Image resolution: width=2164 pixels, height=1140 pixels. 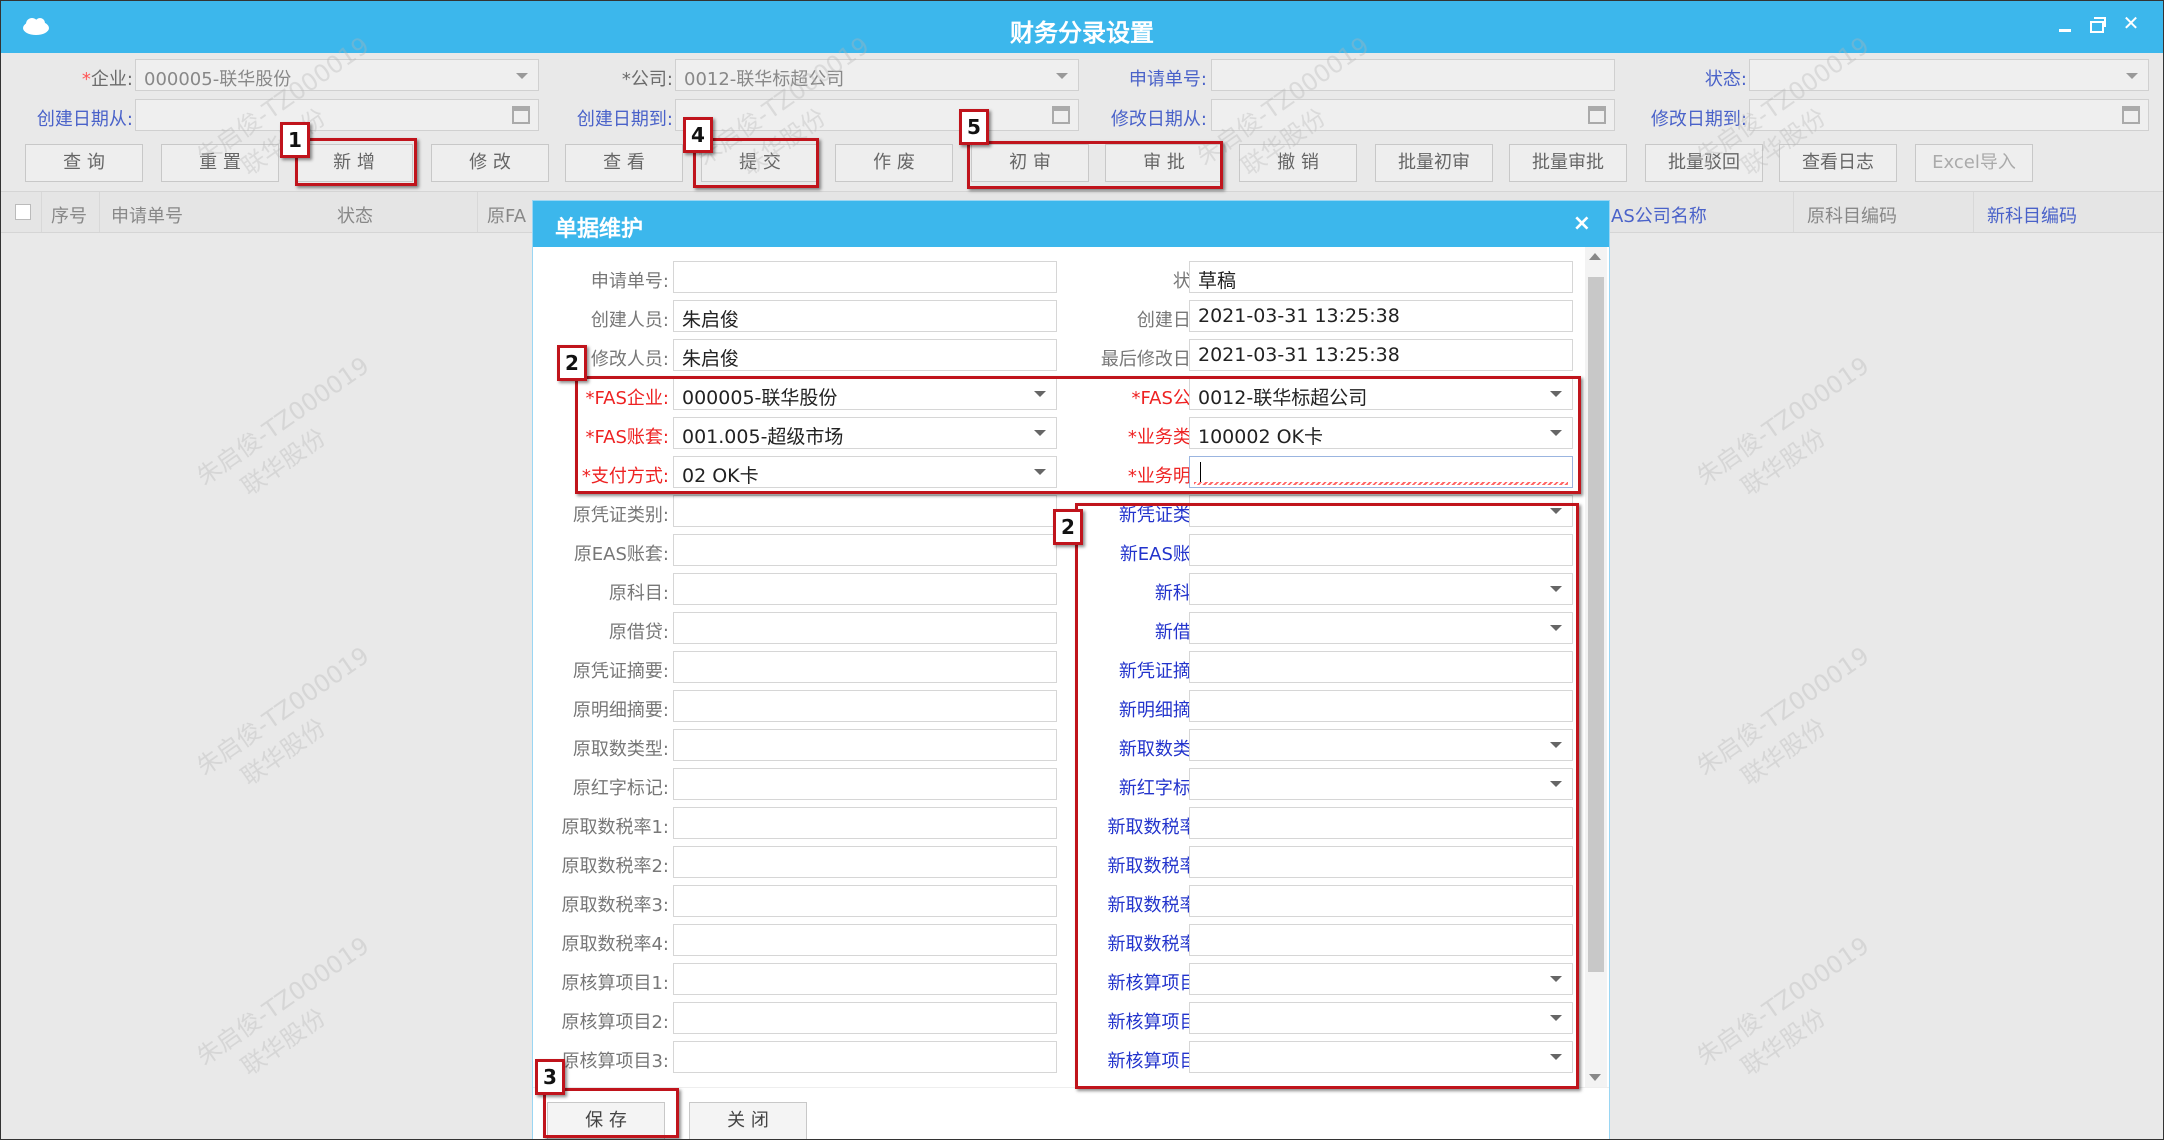 I want to click on fas-company-value: 000005-联华股份, so click(x=760, y=398).